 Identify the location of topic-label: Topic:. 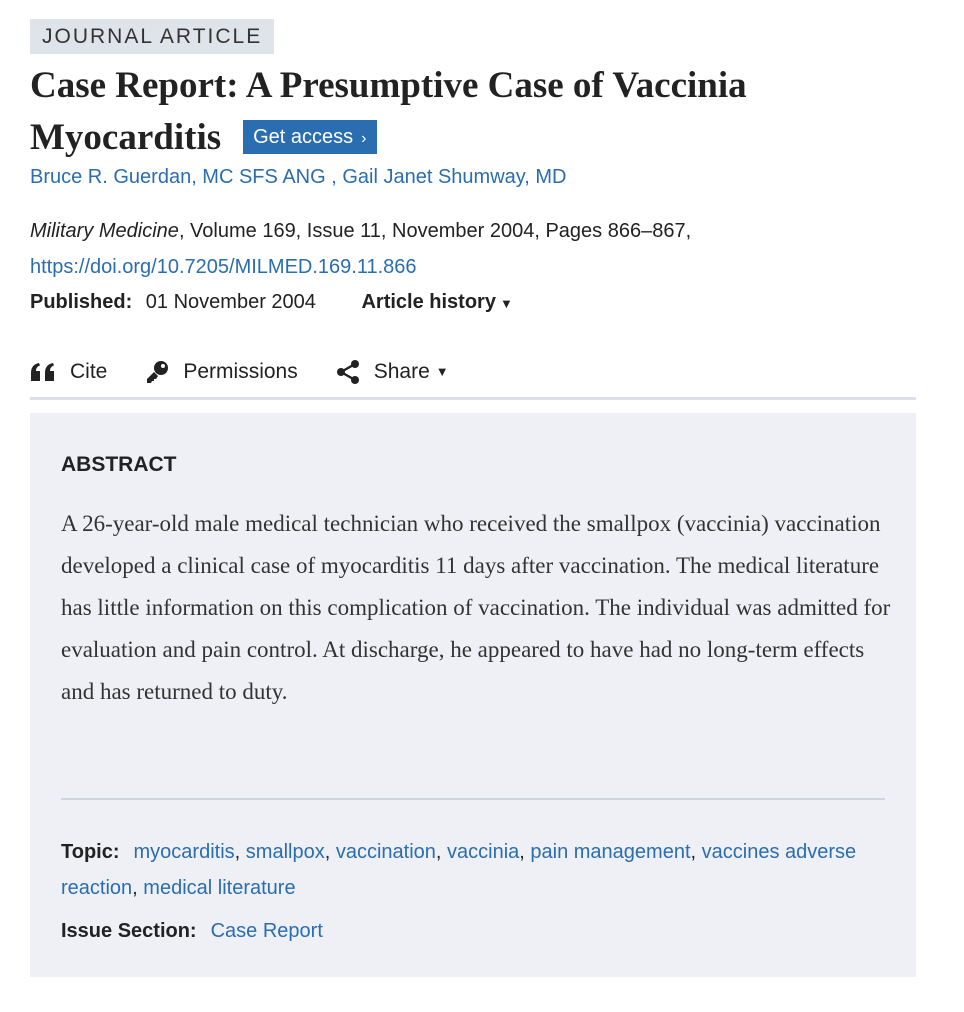
(90, 852).